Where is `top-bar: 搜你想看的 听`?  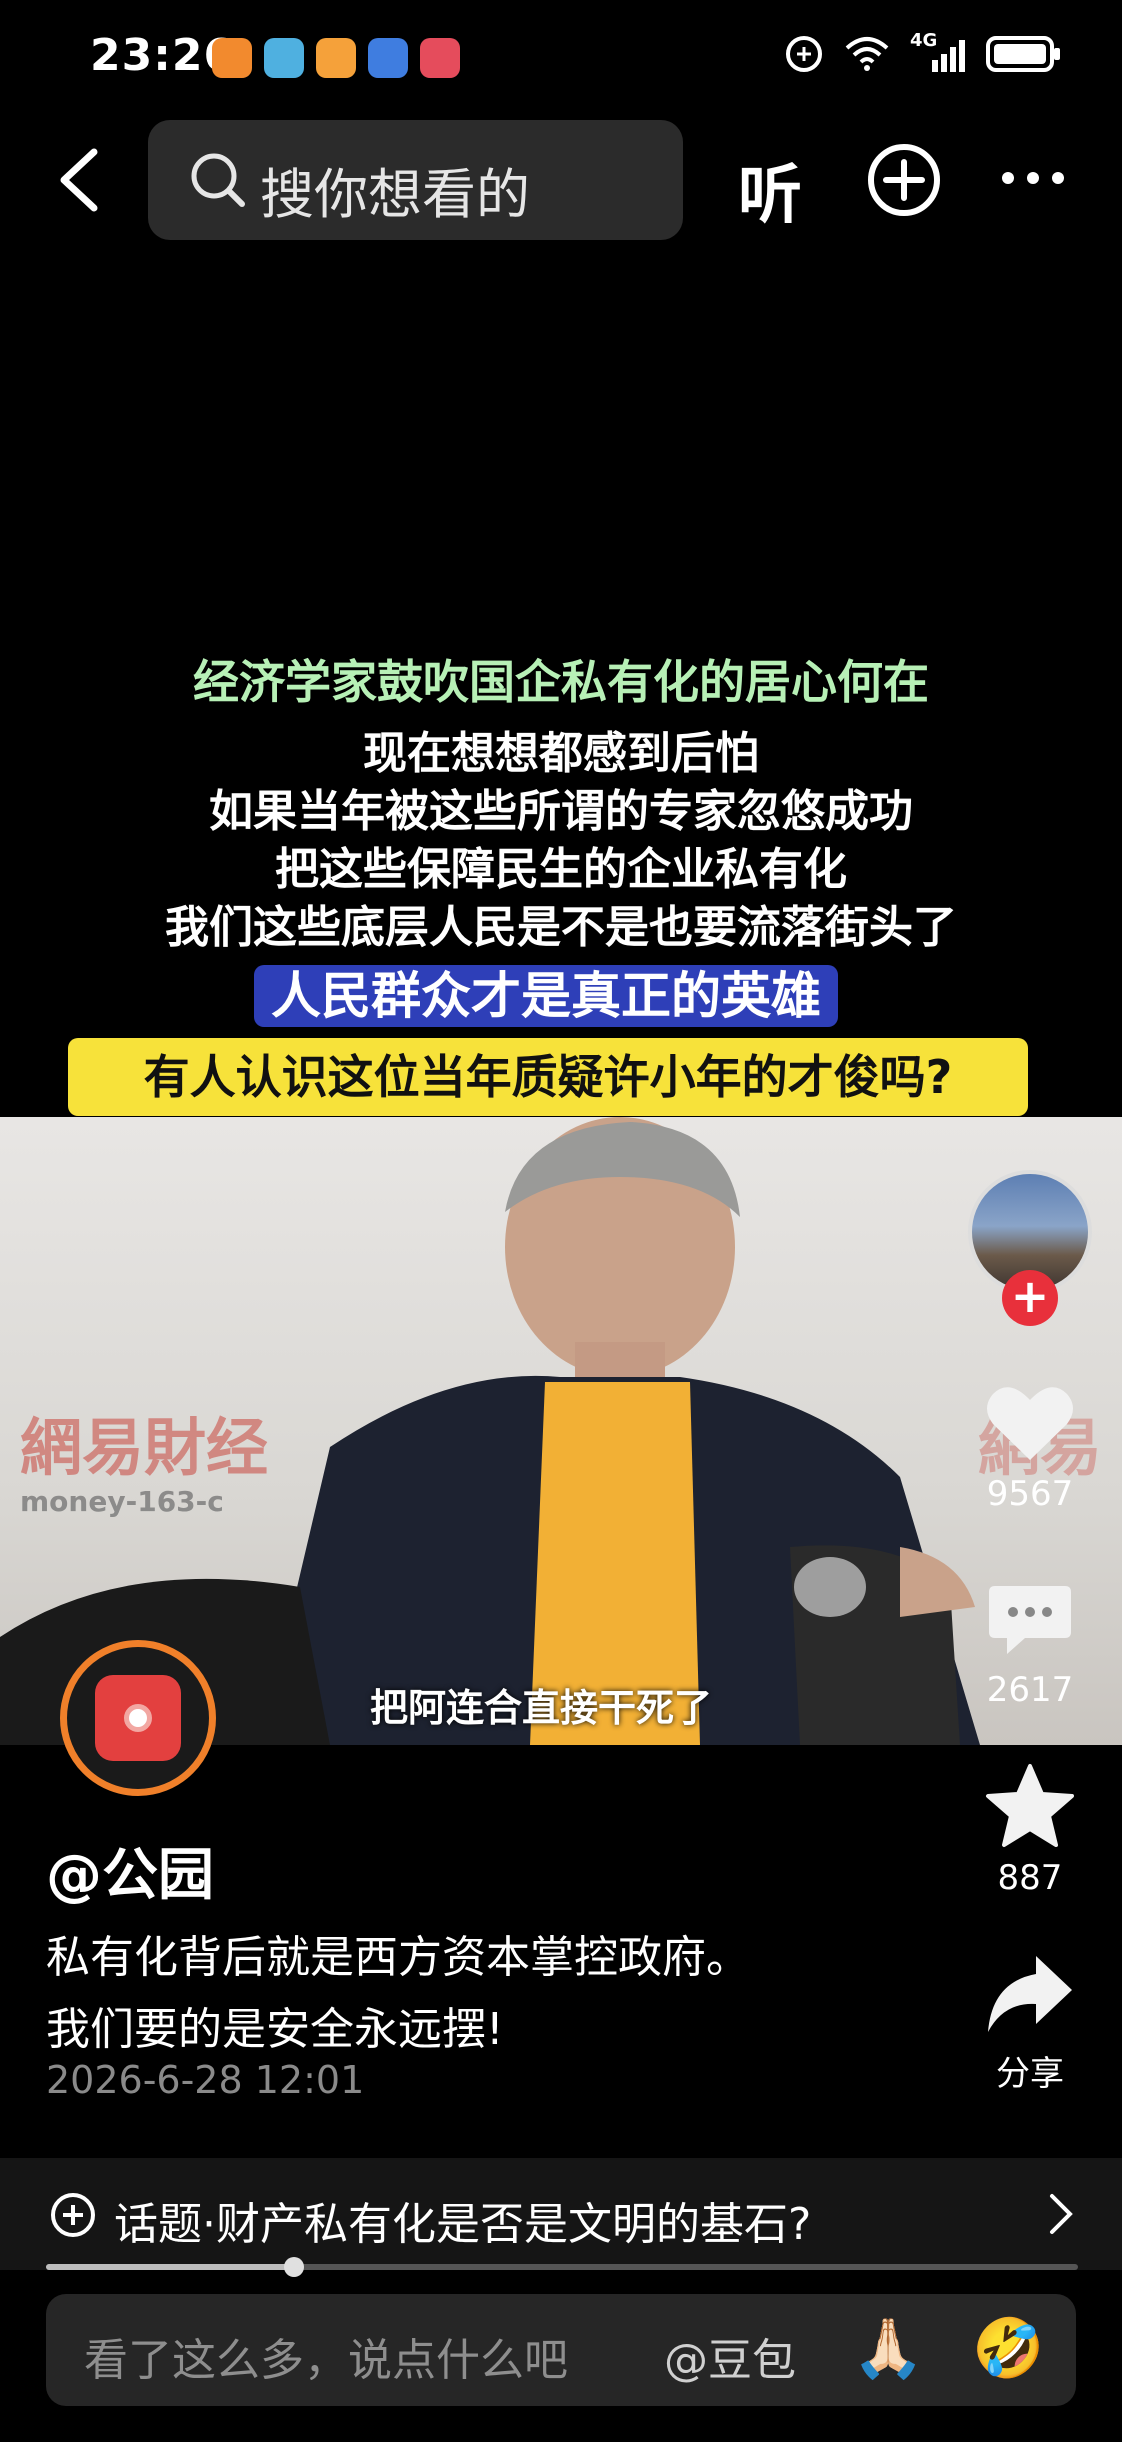 top-bar: 搜你想看的 听 is located at coordinates (561, 180).